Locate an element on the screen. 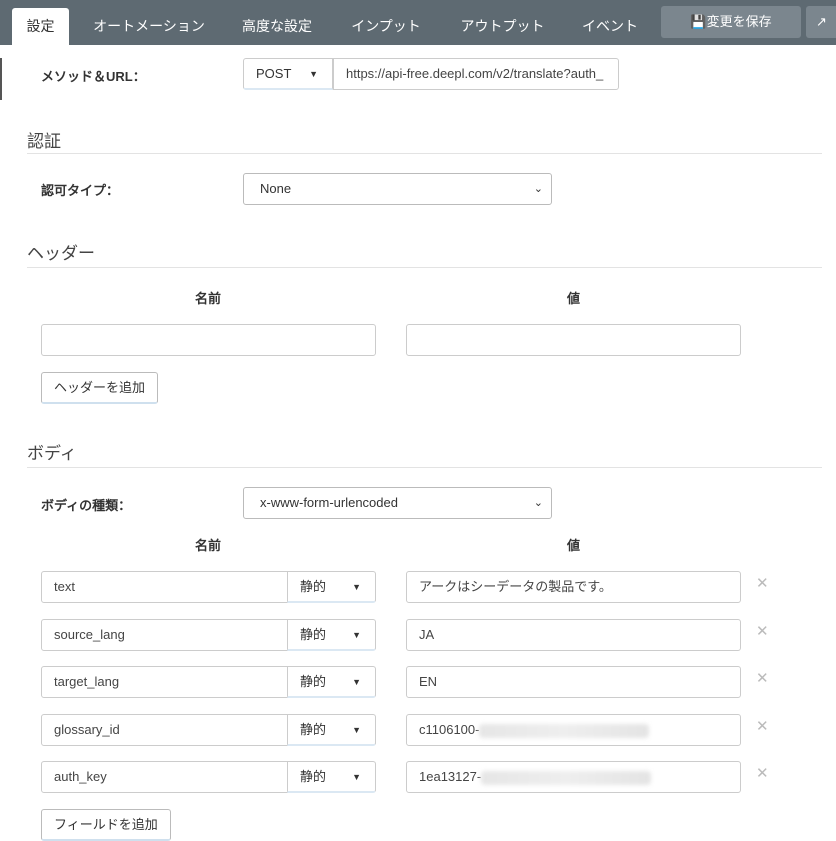 The height and width of the screenshot is (841, 836). body-value-column: 値 is located at coordinates (574, 545).